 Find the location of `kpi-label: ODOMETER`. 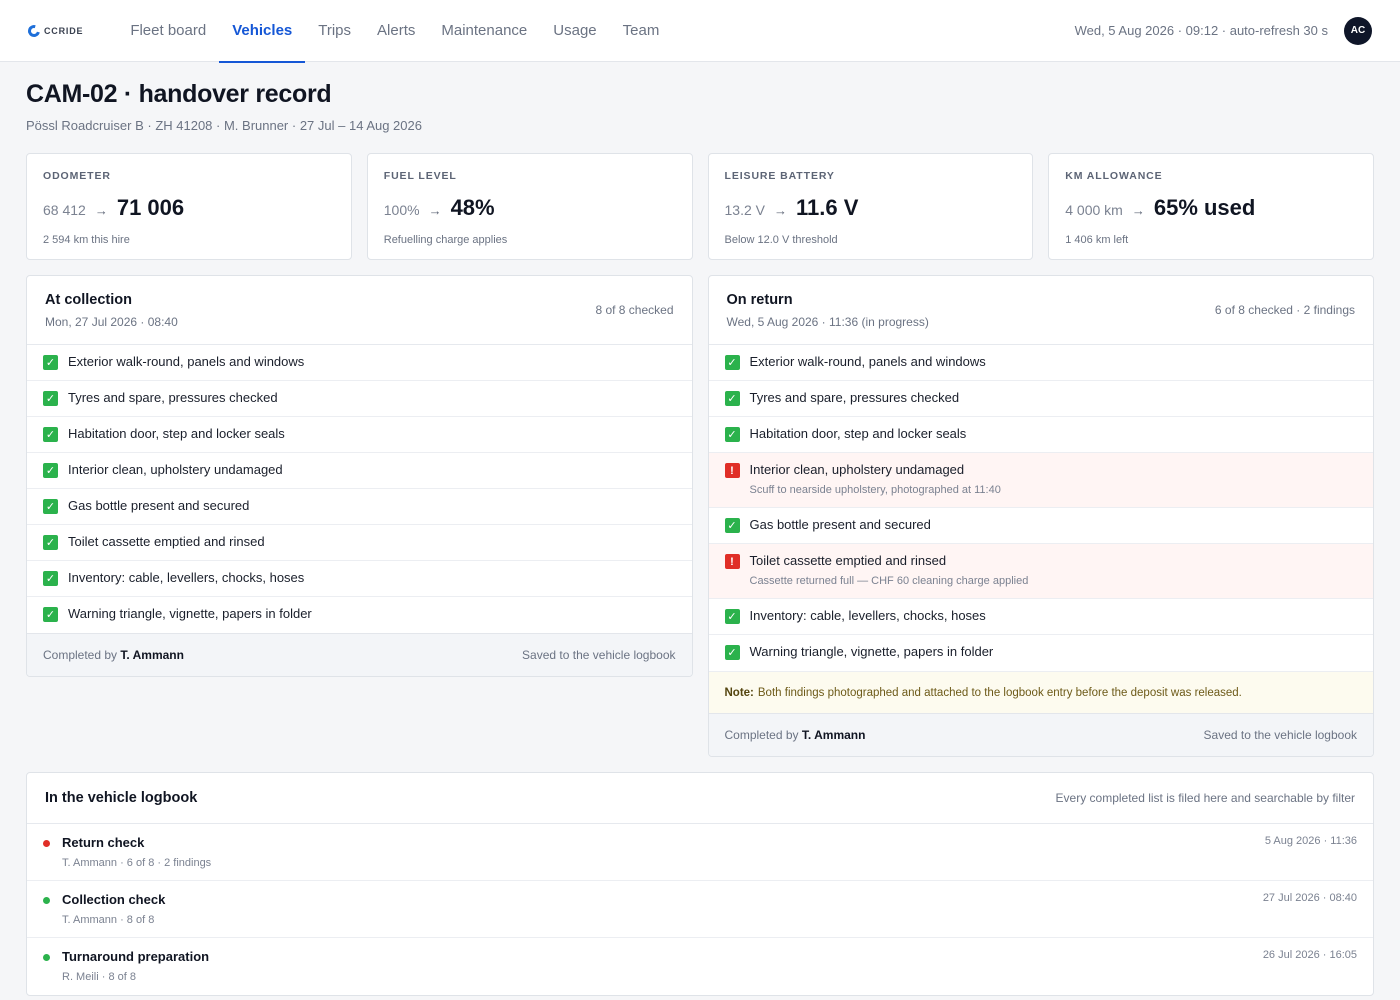

kpi-label: ODOMETER is located at coordinates (77, 176).